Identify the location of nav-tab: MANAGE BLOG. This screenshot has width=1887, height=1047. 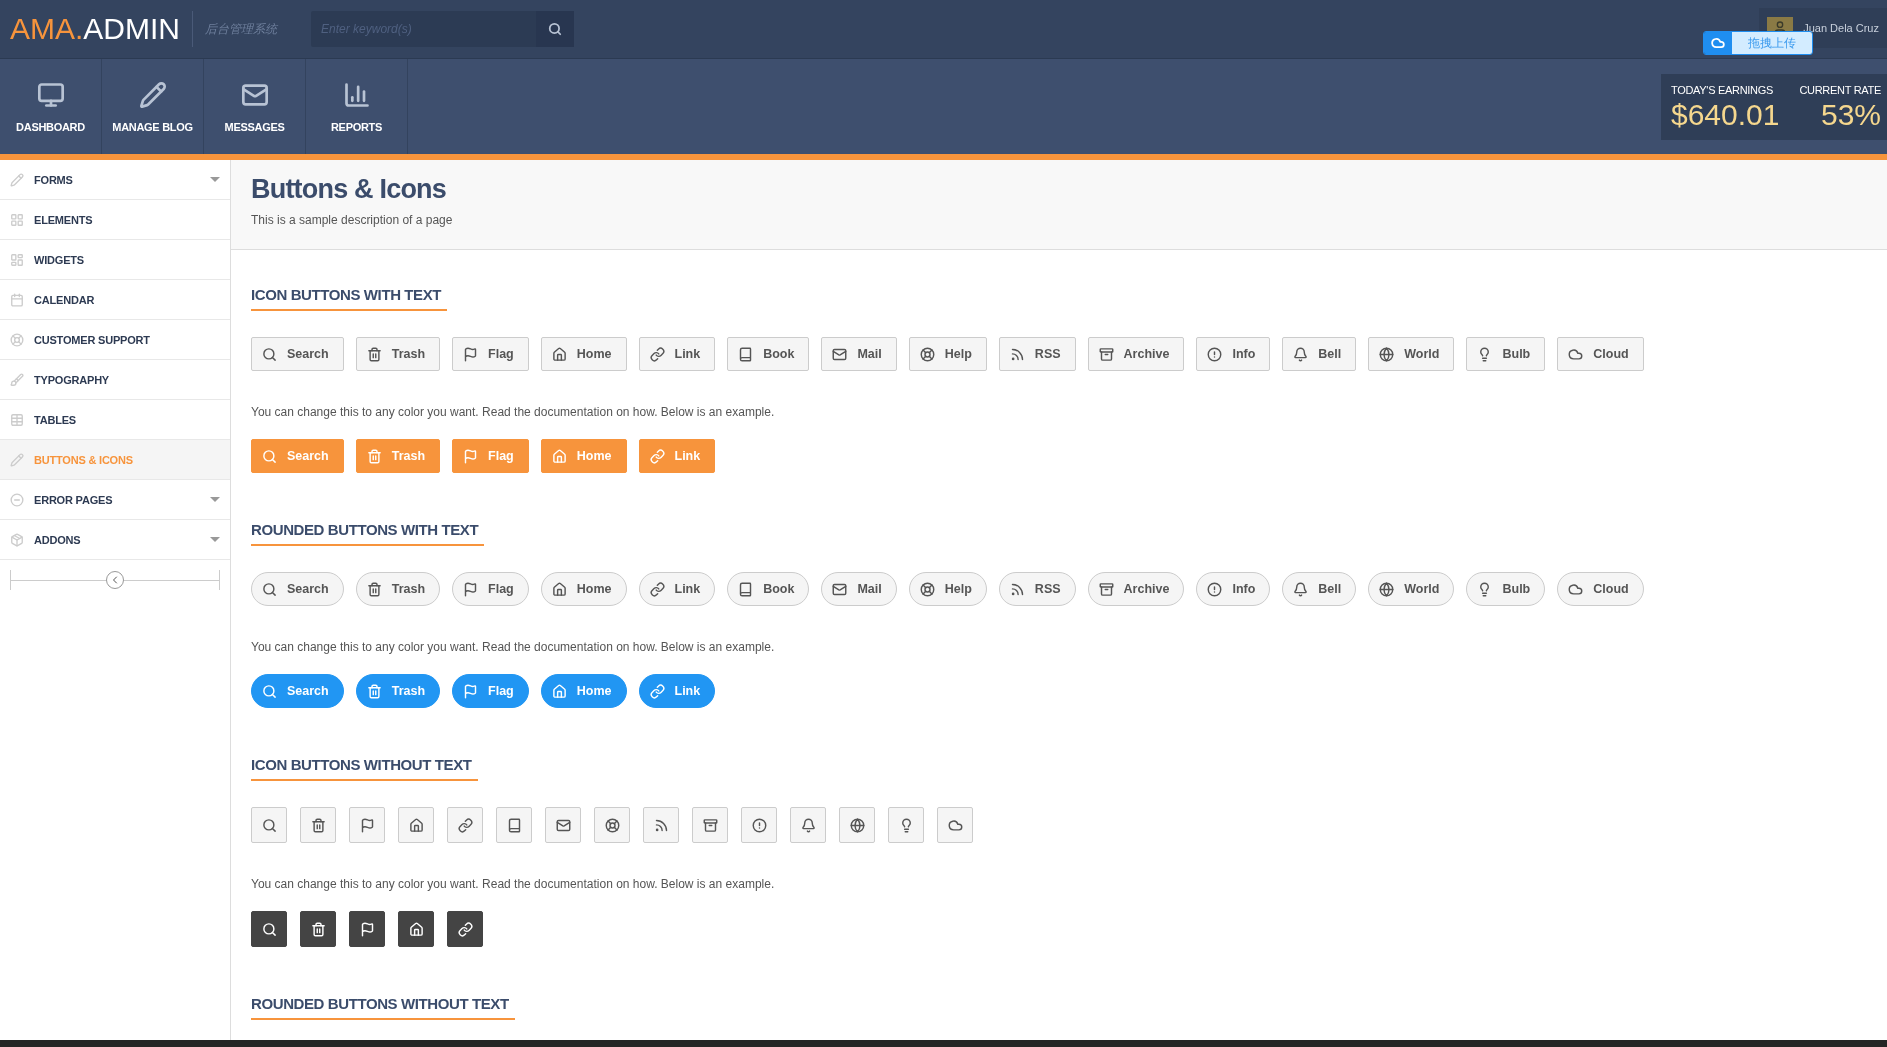
(153, 106).